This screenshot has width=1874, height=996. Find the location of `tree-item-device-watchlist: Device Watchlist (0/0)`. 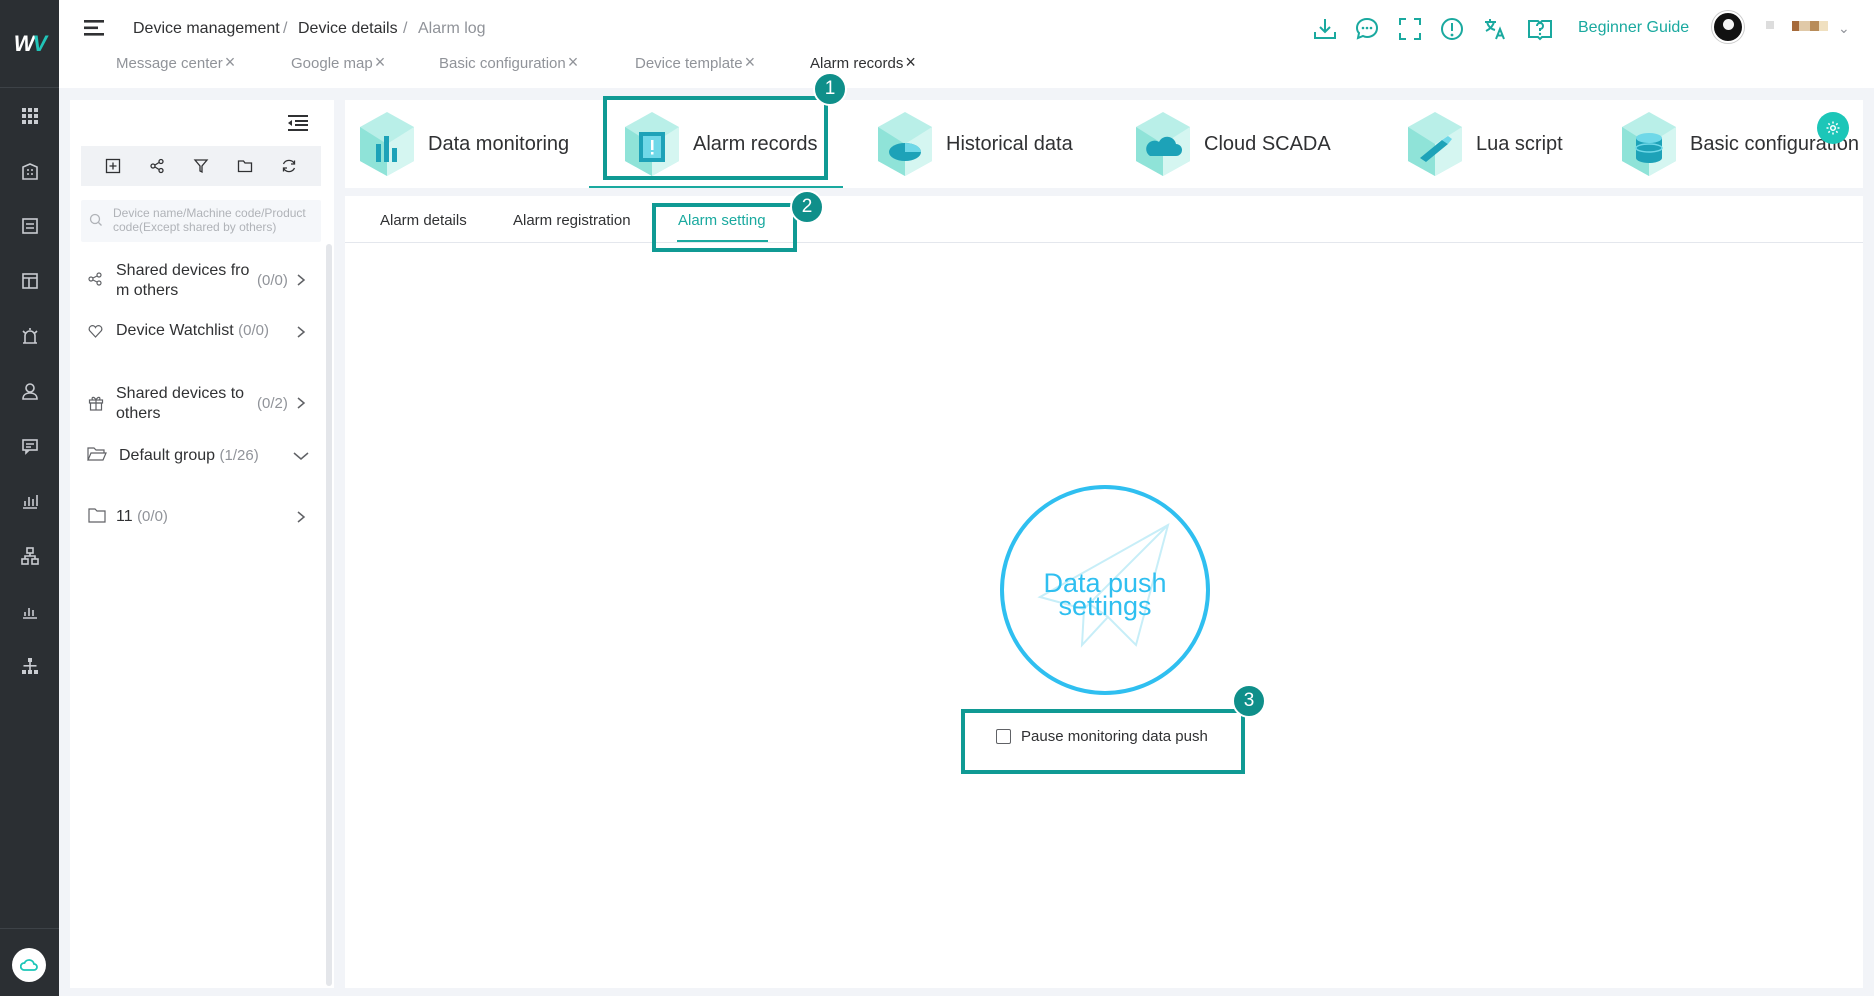

tree-item-device-watchlist: Device Watchlist (0/0) is located at coordinates (192, 331).